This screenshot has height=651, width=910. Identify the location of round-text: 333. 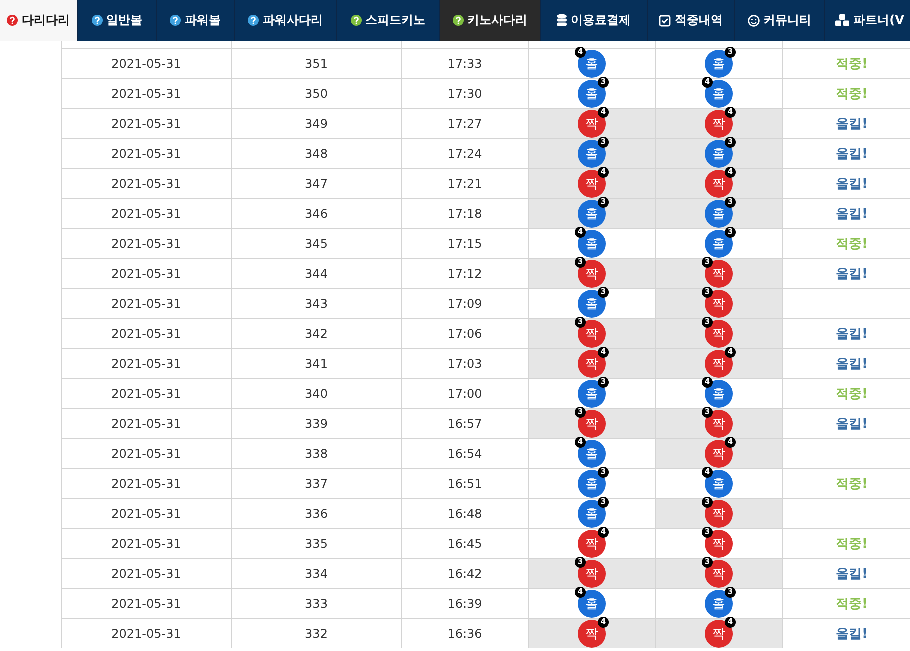
(316, 603).